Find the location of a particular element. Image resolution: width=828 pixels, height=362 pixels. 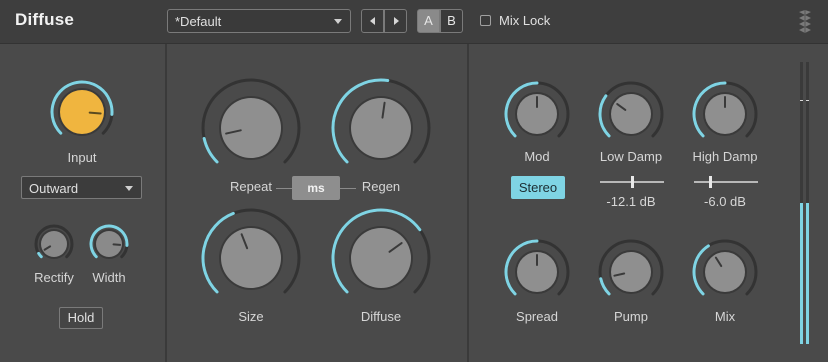

size-knob is located at coordinates (251, 258).